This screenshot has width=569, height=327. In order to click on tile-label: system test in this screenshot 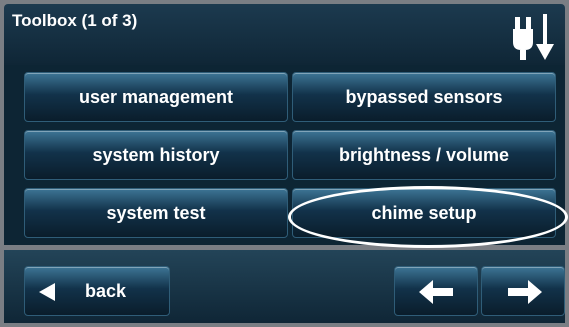, I will do `click(156, 212)`.